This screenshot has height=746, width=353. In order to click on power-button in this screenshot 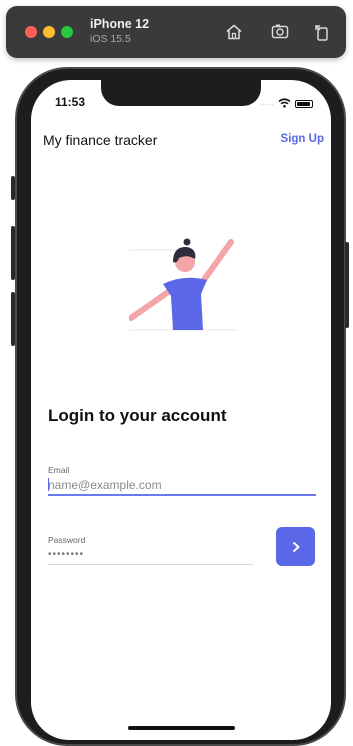, I will do `click(347, 285)`.